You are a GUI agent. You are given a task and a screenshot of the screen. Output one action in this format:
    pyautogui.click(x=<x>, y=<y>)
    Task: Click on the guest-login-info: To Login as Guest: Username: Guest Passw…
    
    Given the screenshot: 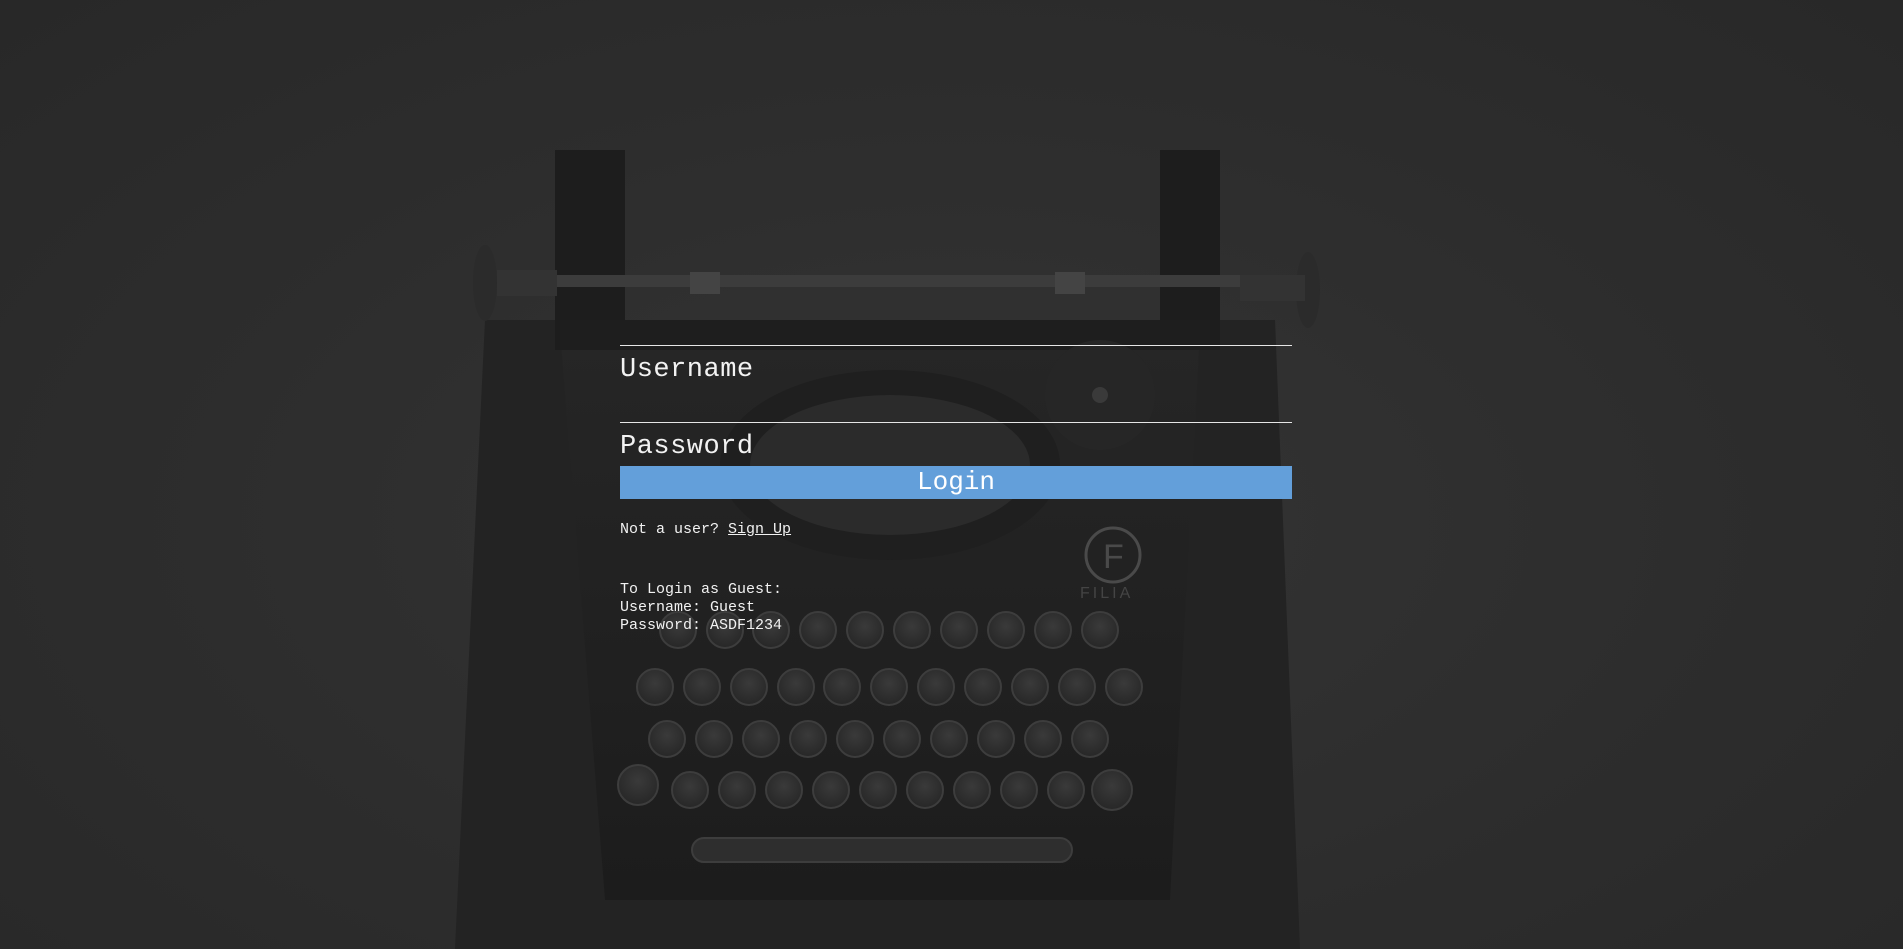 What is the action you would take?
    pyautogui.click(x=956, y=608)
    